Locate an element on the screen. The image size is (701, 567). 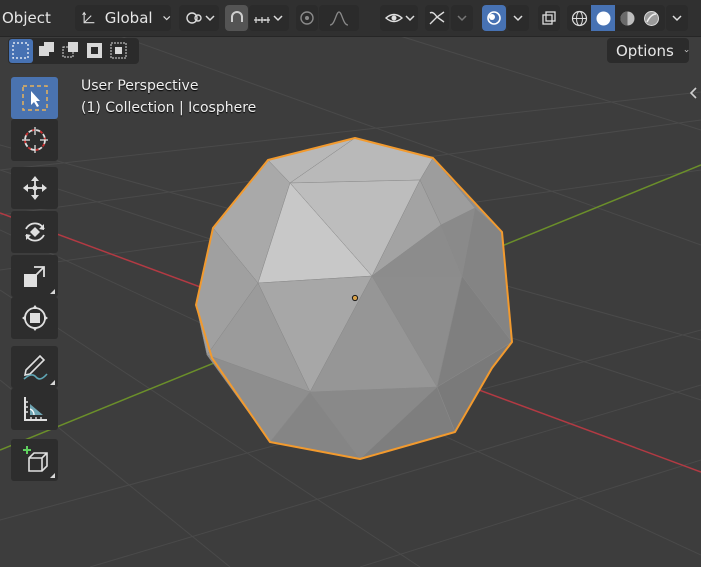
xray-toggle is located at coordinates (549, 18).